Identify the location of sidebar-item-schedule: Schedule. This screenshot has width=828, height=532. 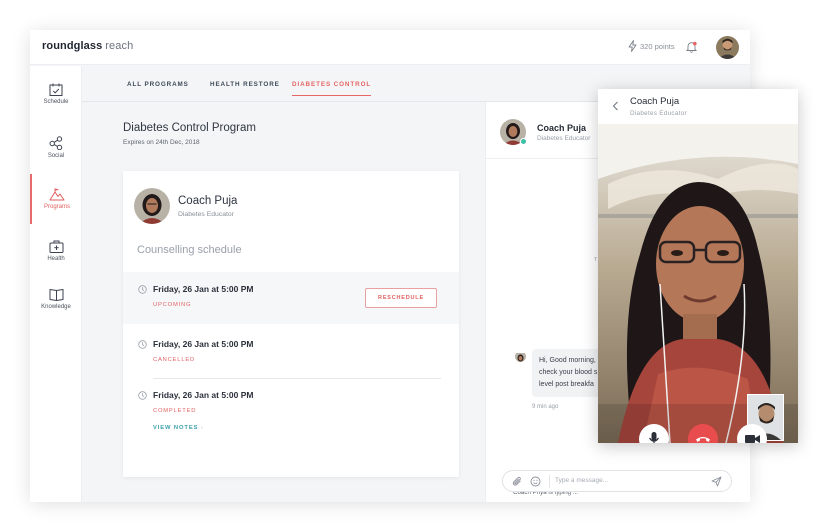
(56, 94).